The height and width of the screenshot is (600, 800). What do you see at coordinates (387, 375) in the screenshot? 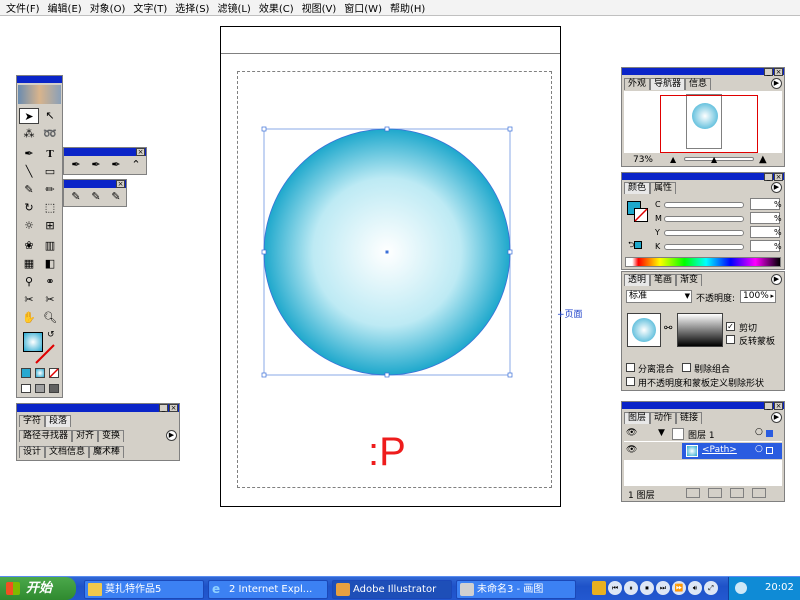
I see `handle-bc` at bounding box center [387, 375].